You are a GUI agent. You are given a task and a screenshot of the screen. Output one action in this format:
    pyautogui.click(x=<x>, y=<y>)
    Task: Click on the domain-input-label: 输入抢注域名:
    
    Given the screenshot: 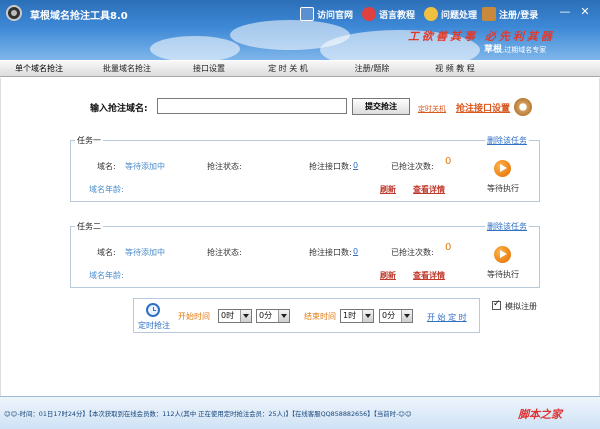 What is the action you would take?
    pyautogui.click(x=119, y=109)
    